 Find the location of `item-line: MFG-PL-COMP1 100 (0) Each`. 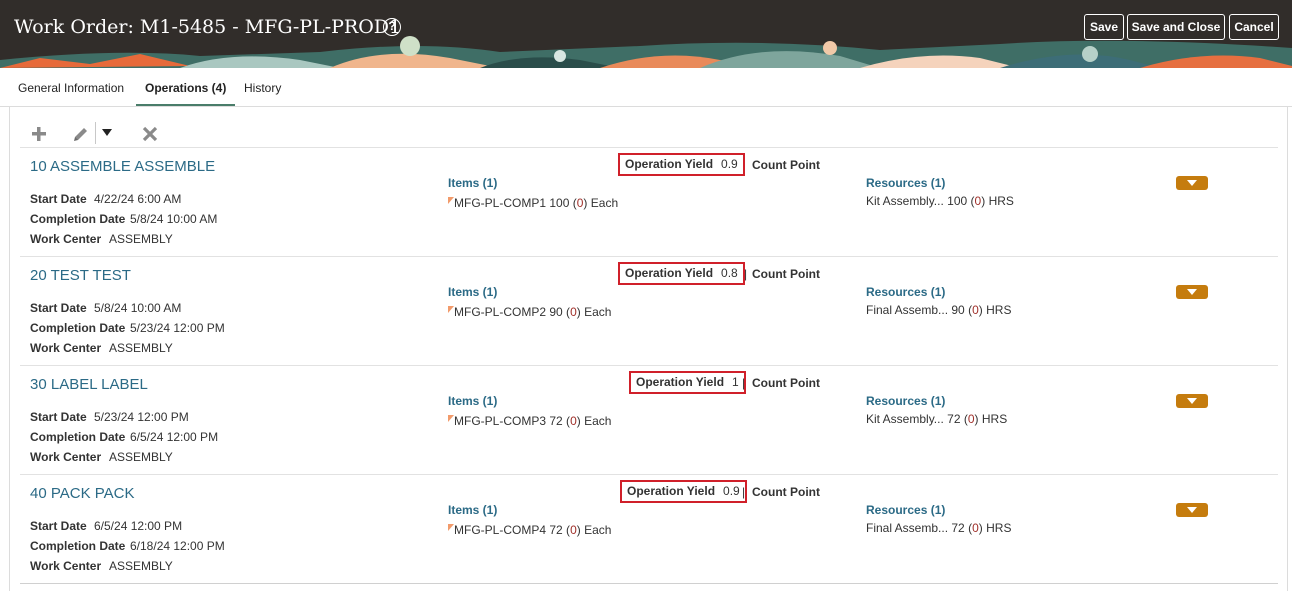

item-line: MFG-PL-COMP1 100 (0) Each is located at coordinates (533, 203).